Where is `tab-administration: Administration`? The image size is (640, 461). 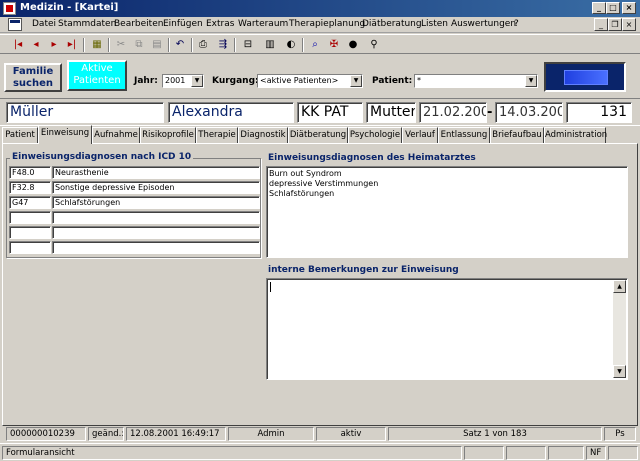
tab-administration: Administration is located at coordinates (575, 135).